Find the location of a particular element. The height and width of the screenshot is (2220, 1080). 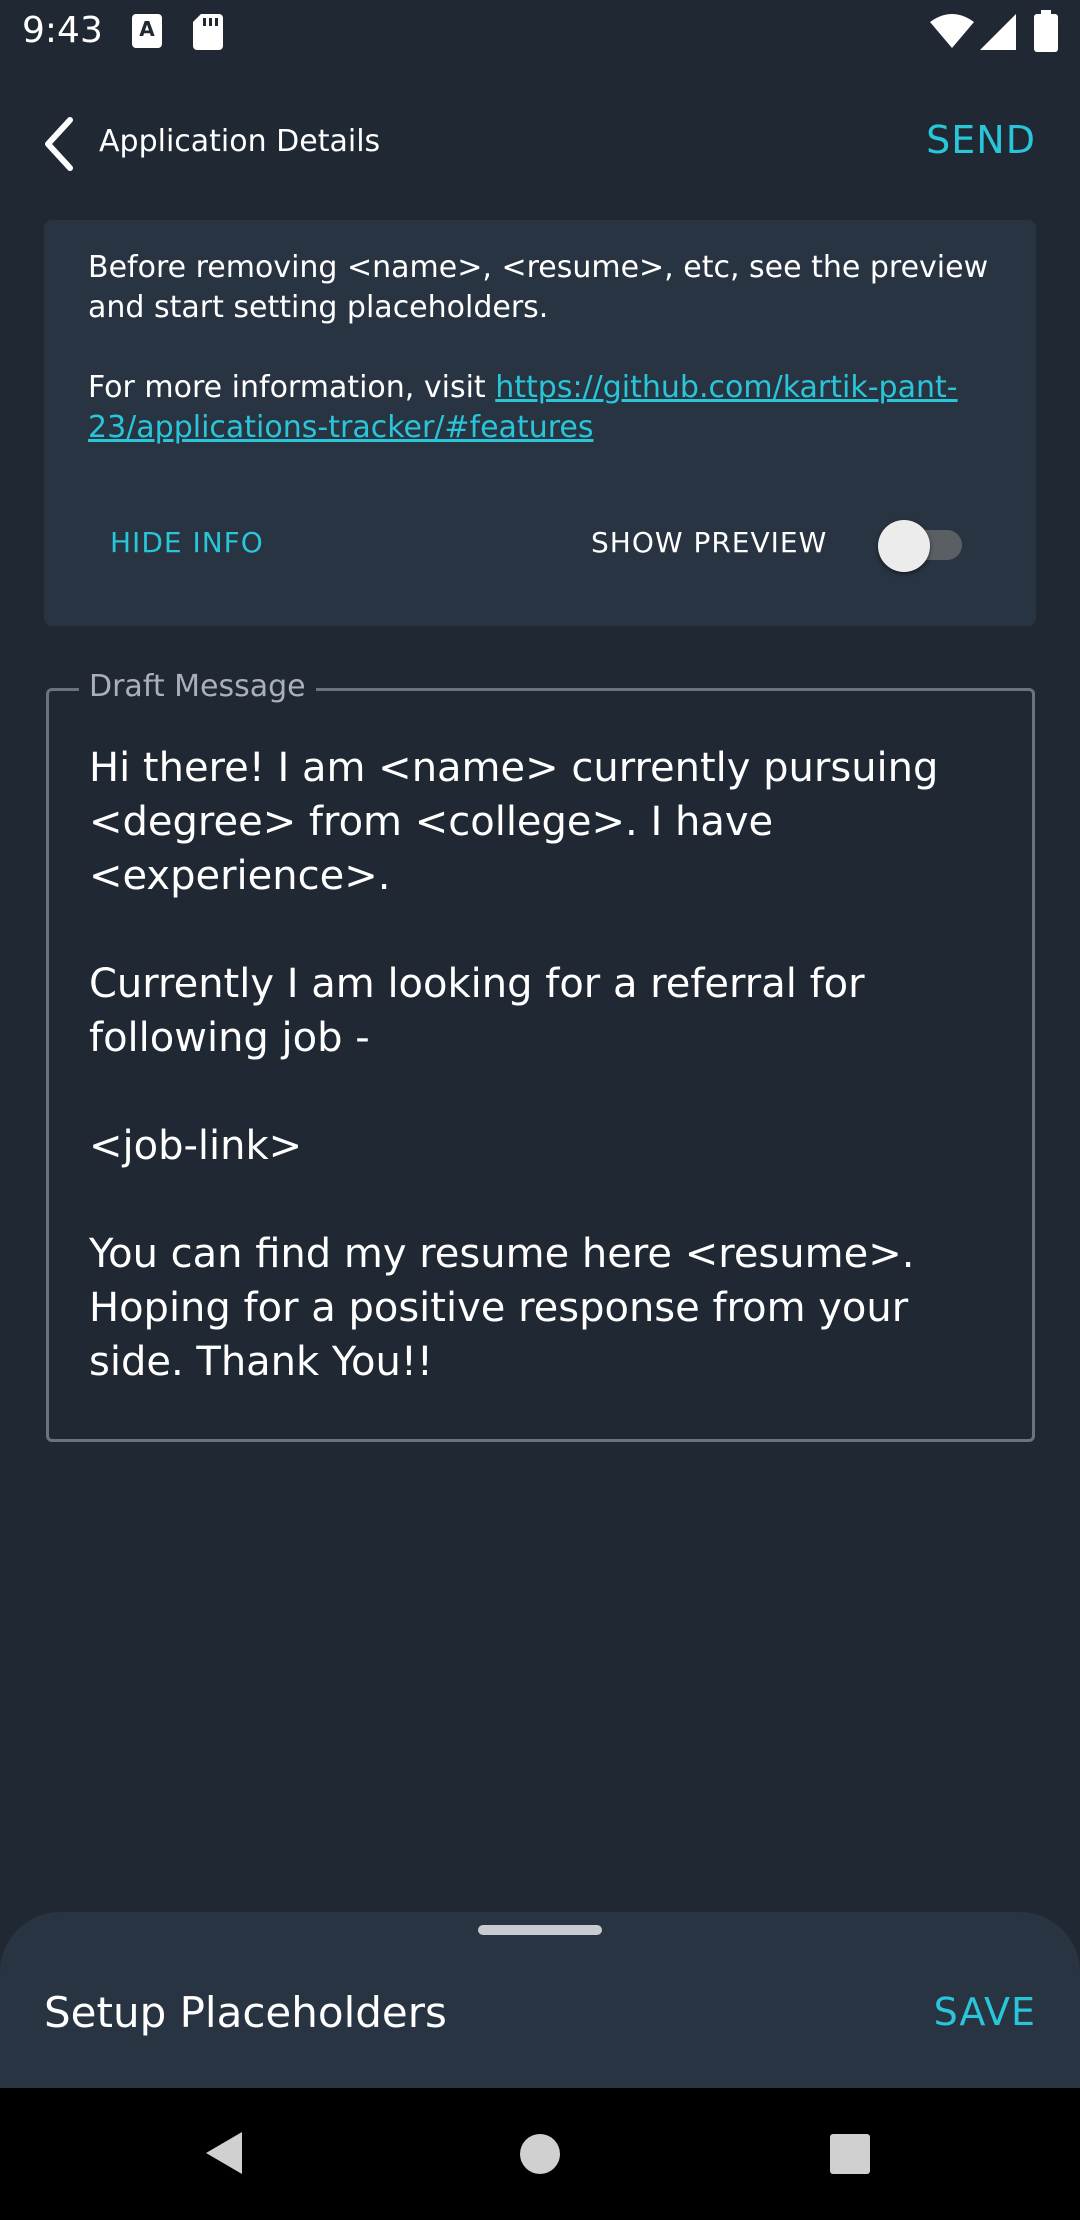

battery-icon is located at coordinates (1046, 31).